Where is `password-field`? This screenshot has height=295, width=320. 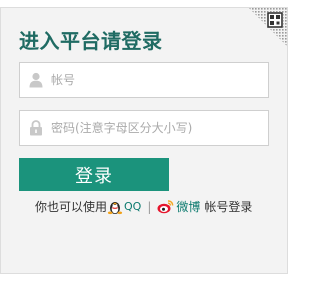 password-field is located at coordinates (144, 128).